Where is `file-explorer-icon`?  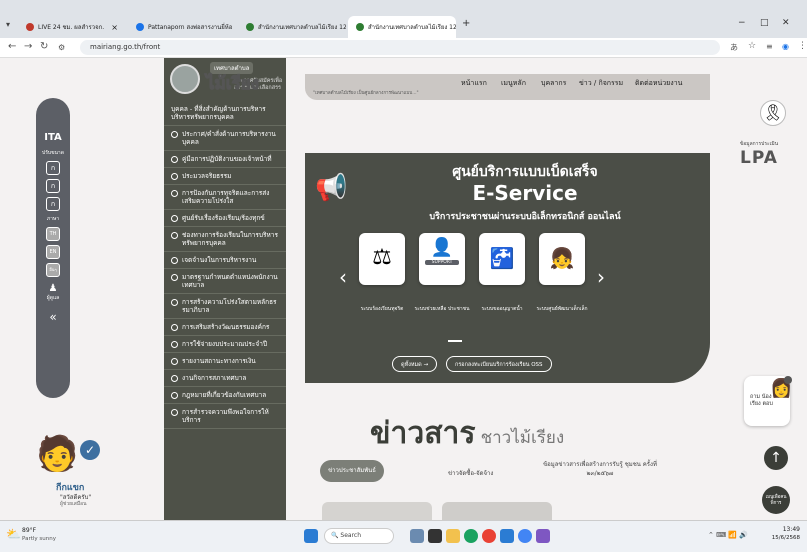
file-explorer-icon is located at coordinates (453, 536).